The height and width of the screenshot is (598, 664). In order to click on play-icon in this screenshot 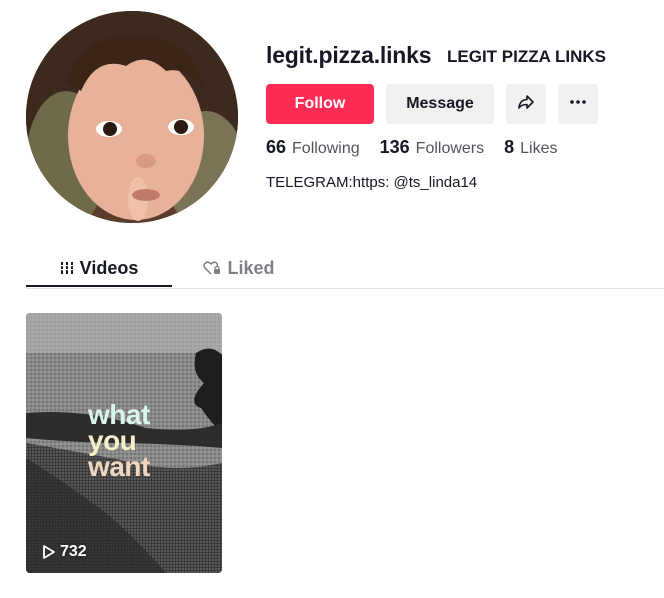, I will do `click(49, 552)`.